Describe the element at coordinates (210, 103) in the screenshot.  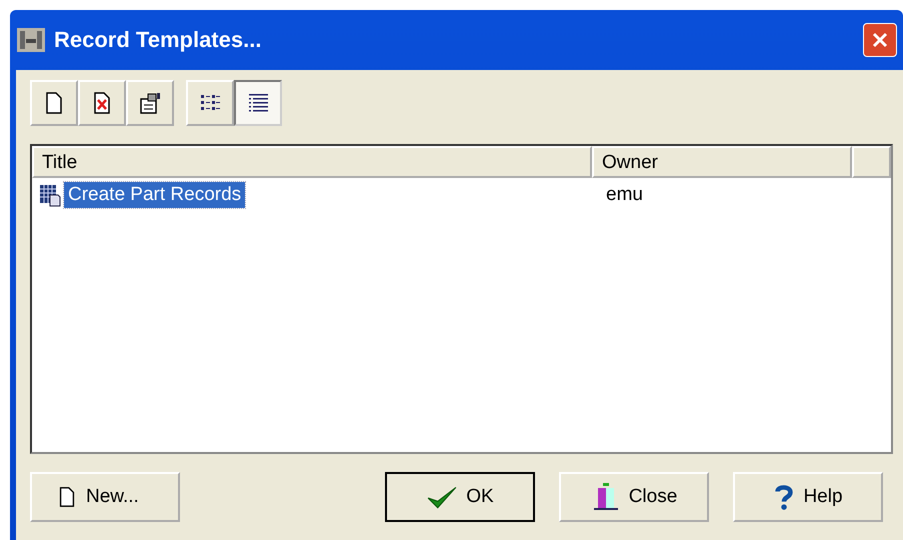
I see `list-view-button` at that location.